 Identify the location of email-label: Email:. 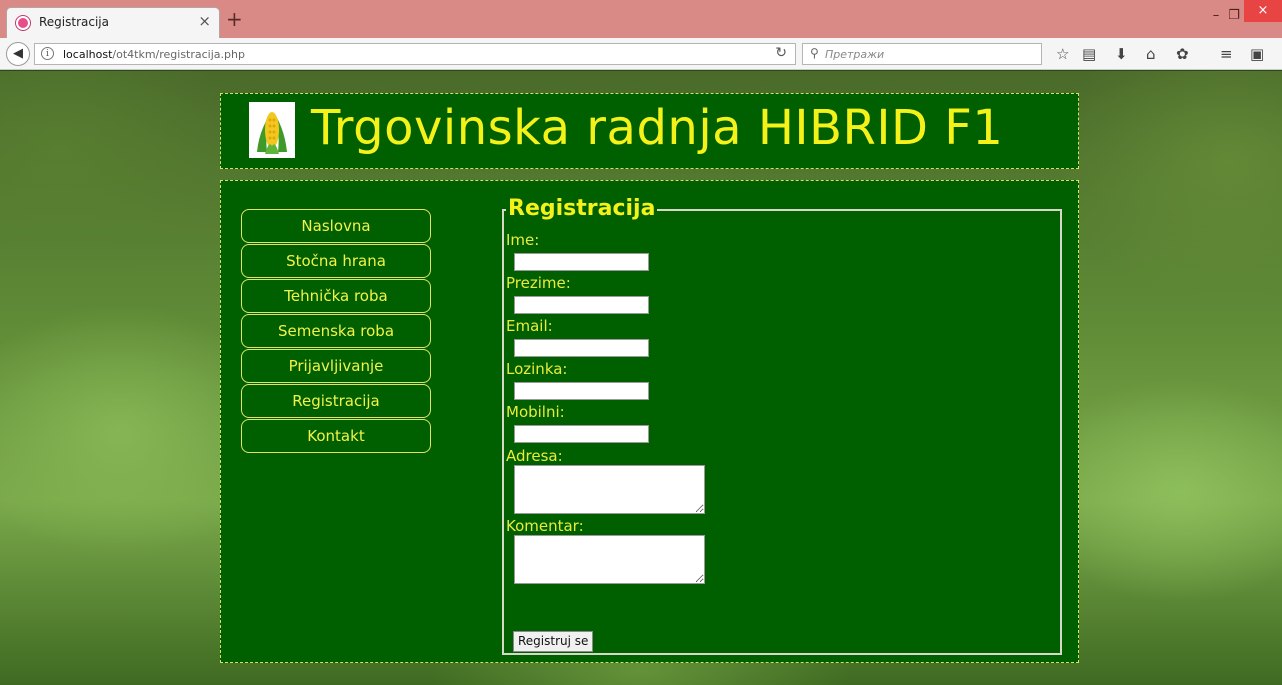
(529, 326).